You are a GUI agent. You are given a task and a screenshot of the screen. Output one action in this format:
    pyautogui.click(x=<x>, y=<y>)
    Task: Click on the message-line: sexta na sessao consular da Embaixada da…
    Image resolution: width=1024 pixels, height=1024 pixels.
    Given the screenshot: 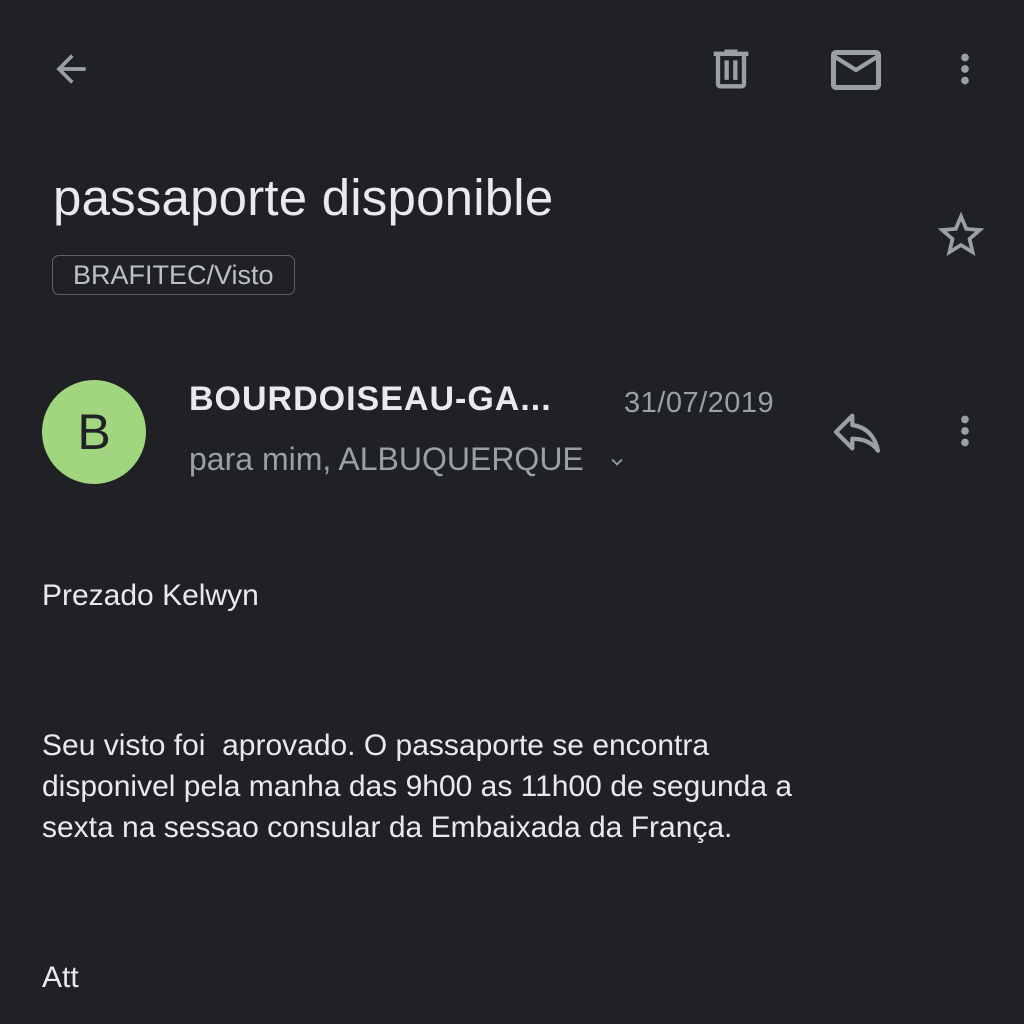 What is the action you would take?
    pyautogui.click(x=387, y=827)
    